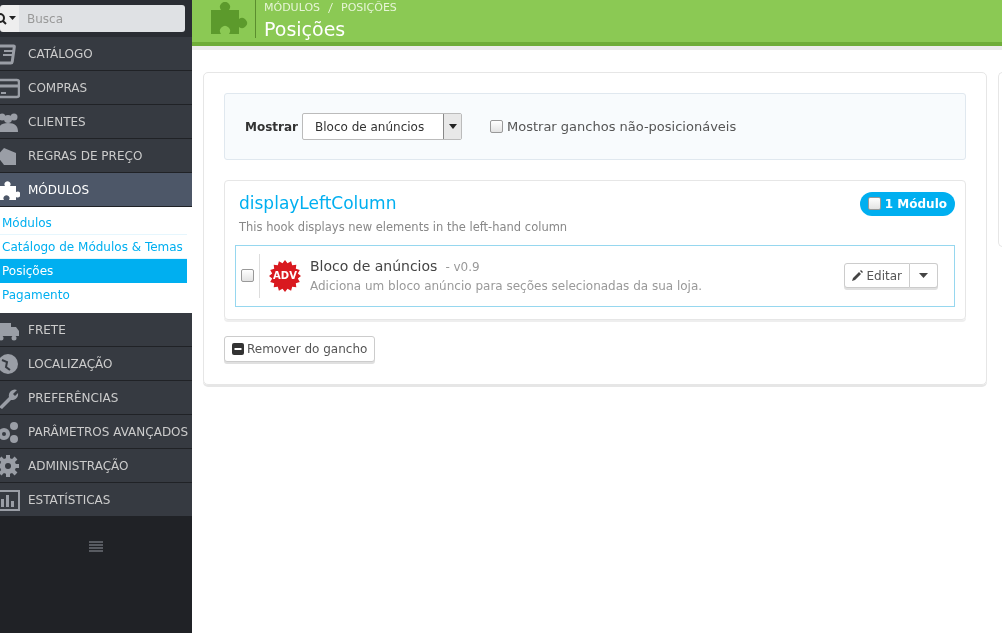  I want to click on menu-item: CLIENTES, so click(96, 122).